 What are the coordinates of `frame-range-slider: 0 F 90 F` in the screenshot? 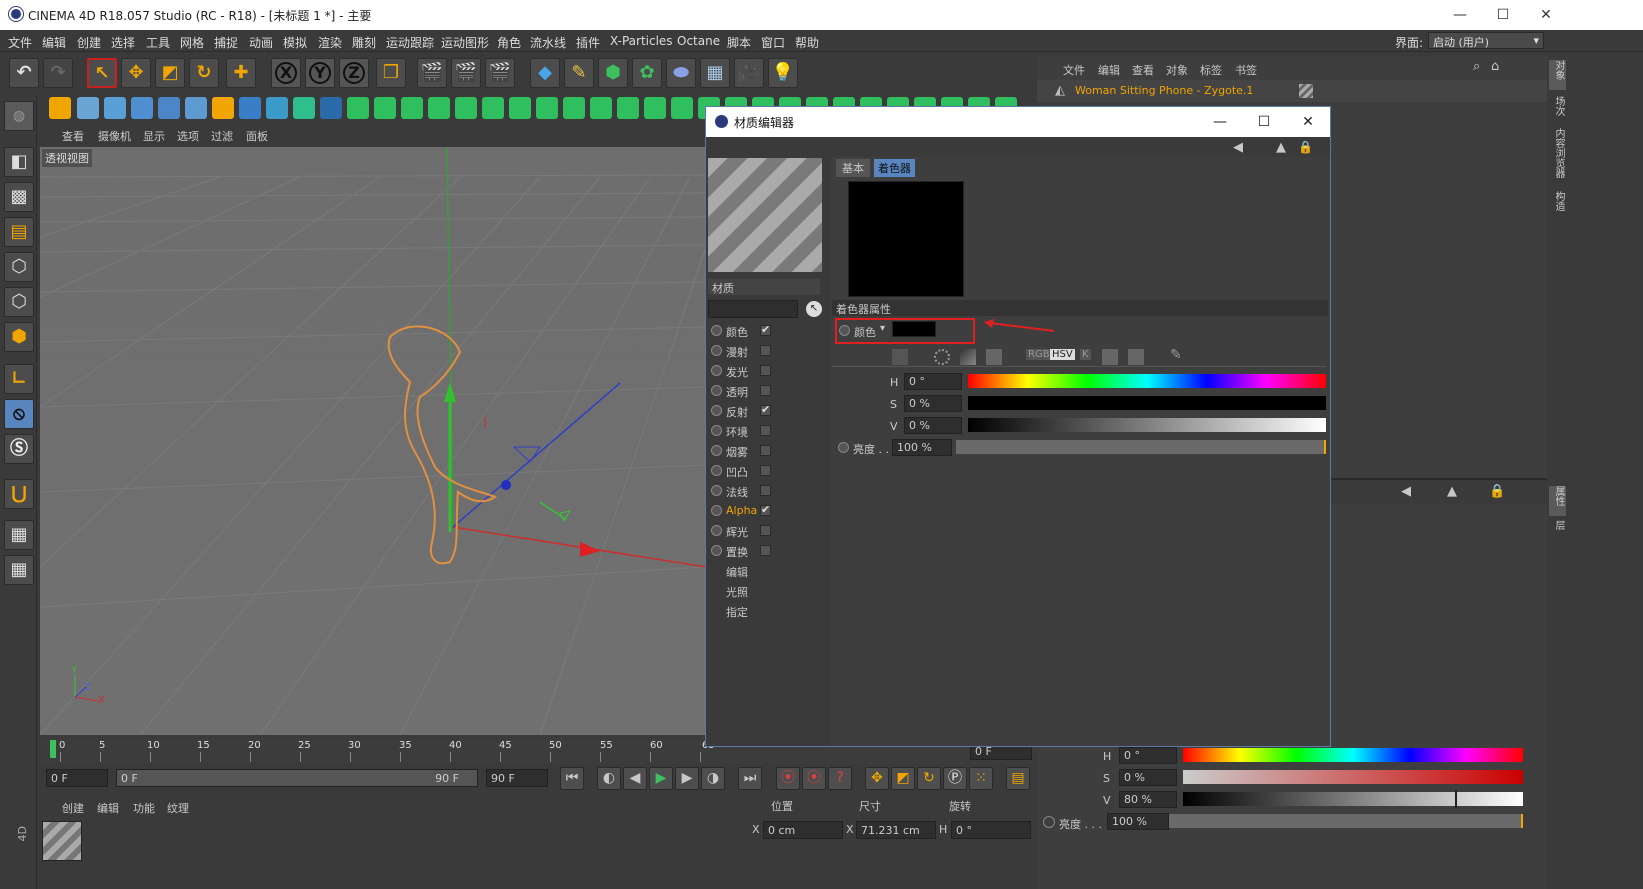 It's located at (297, 778).